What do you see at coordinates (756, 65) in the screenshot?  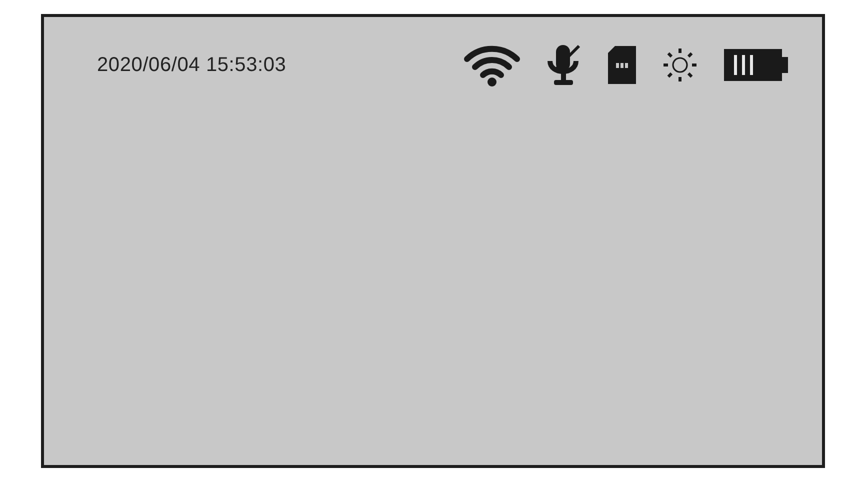 I see `battery-icon` at bounding box center [756, 65].